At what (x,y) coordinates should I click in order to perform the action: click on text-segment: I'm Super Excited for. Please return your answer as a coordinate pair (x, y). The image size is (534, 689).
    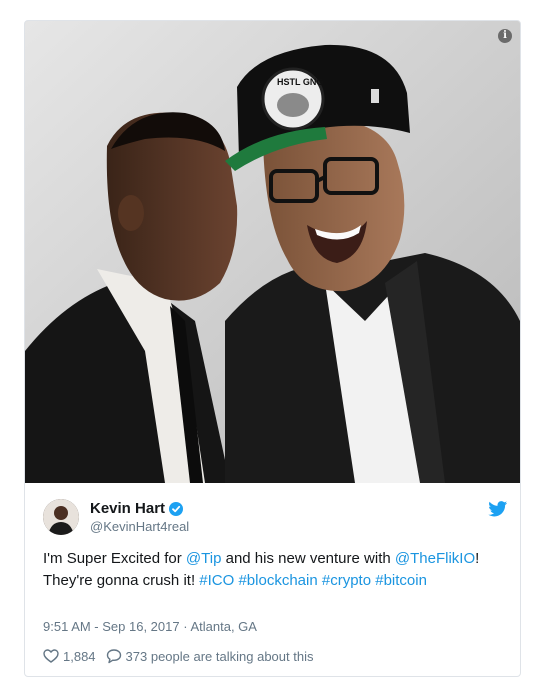
    Looking at the image, I should click on (114, 558).